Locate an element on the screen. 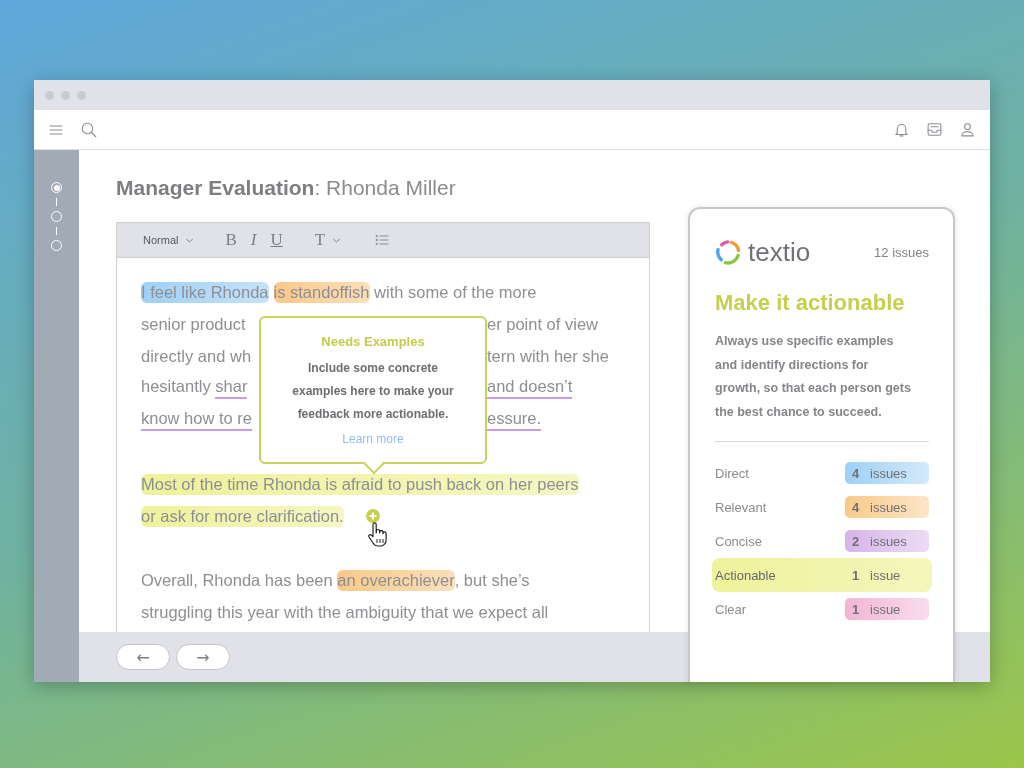 The image size is (1024, 768). category-row: Relevant 4 issues is located at coordinates (822, 507).